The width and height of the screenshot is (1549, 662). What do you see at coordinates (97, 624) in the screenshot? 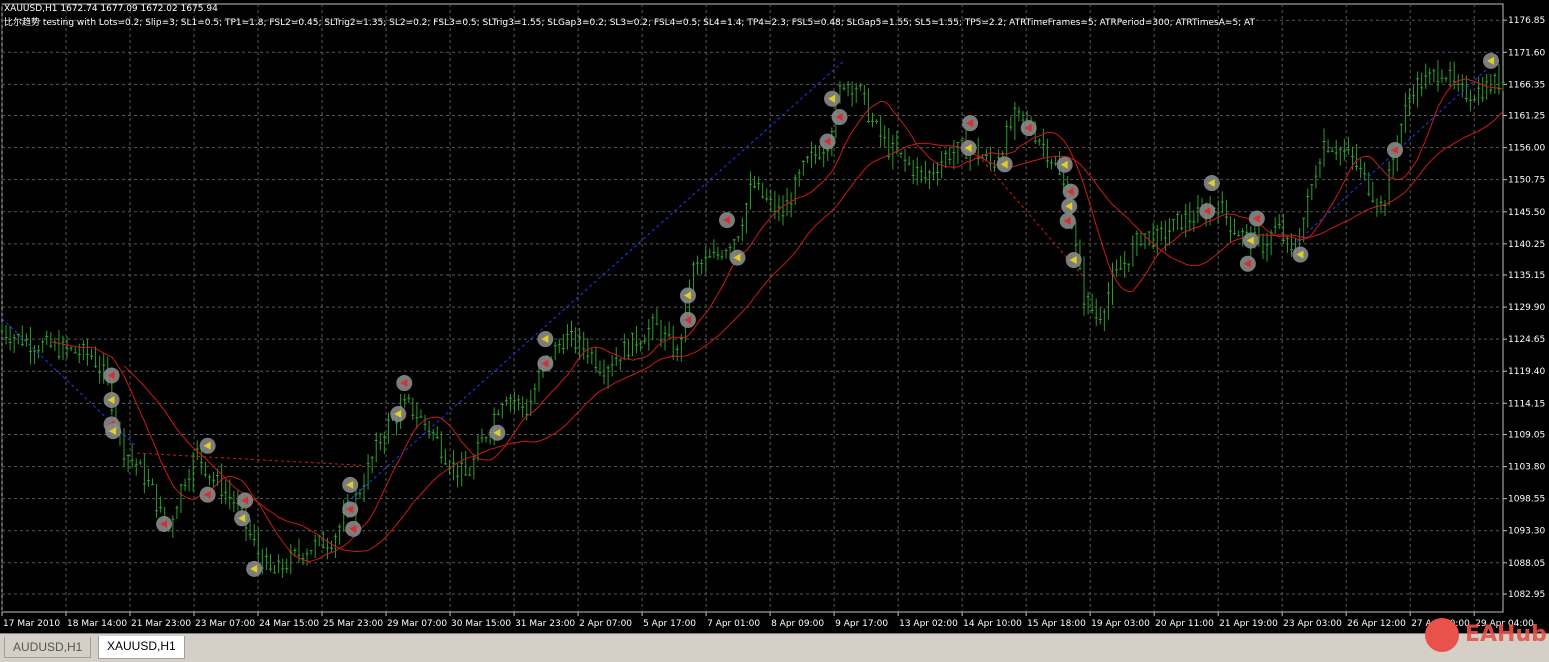
I see `x-tick-label: 18 Mar 14:00` at bounding box center [97, 624].